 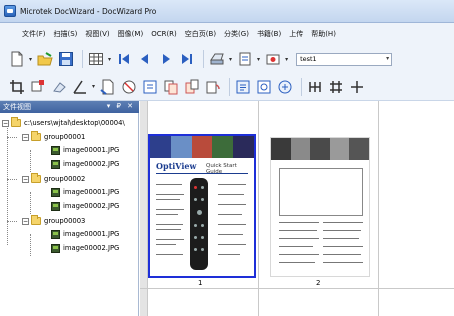 What do you see at coordinates (273, 59) in the screenshot?
I see `scan-settings-icon` at bounding box center [273, 59].